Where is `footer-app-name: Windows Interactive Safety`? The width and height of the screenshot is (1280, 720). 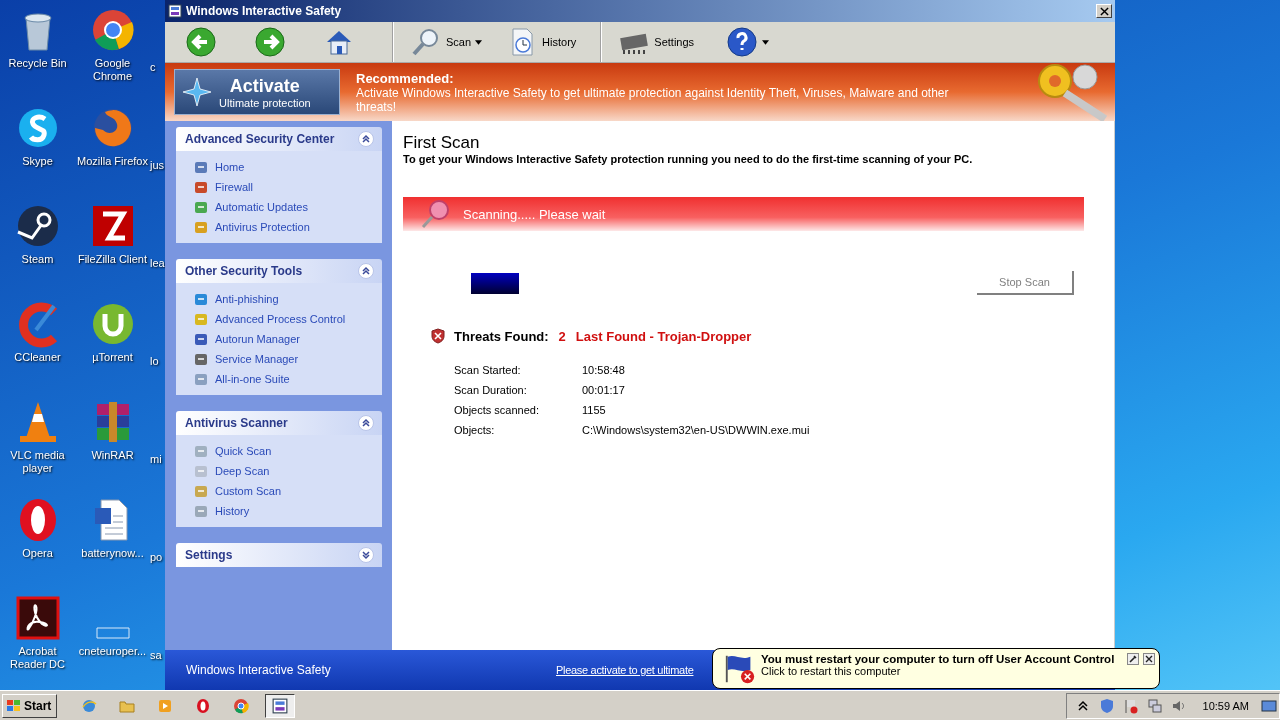 footer-app-name: Windows Interactive Safety is located at coordinates (259, 670).